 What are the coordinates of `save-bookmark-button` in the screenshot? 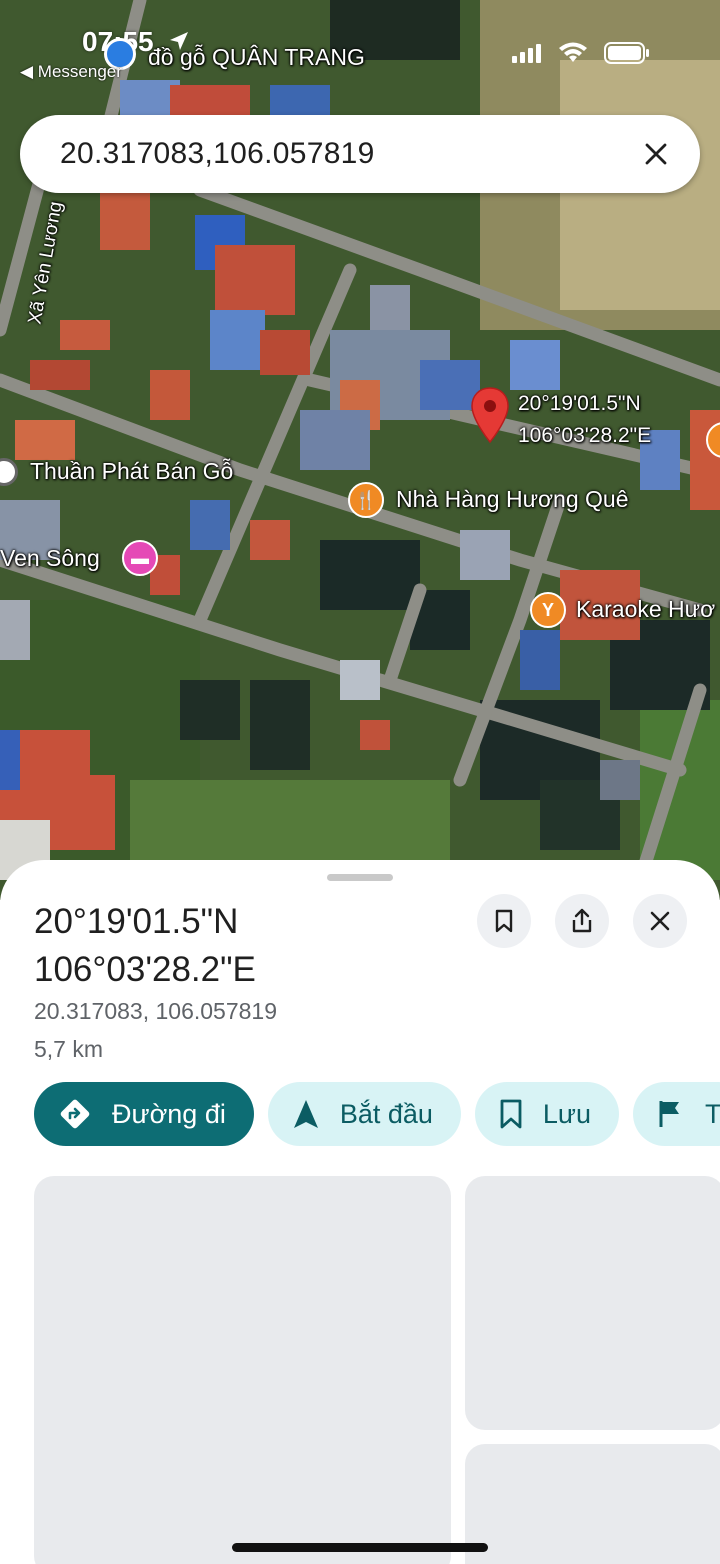 It's located at (504, 921).